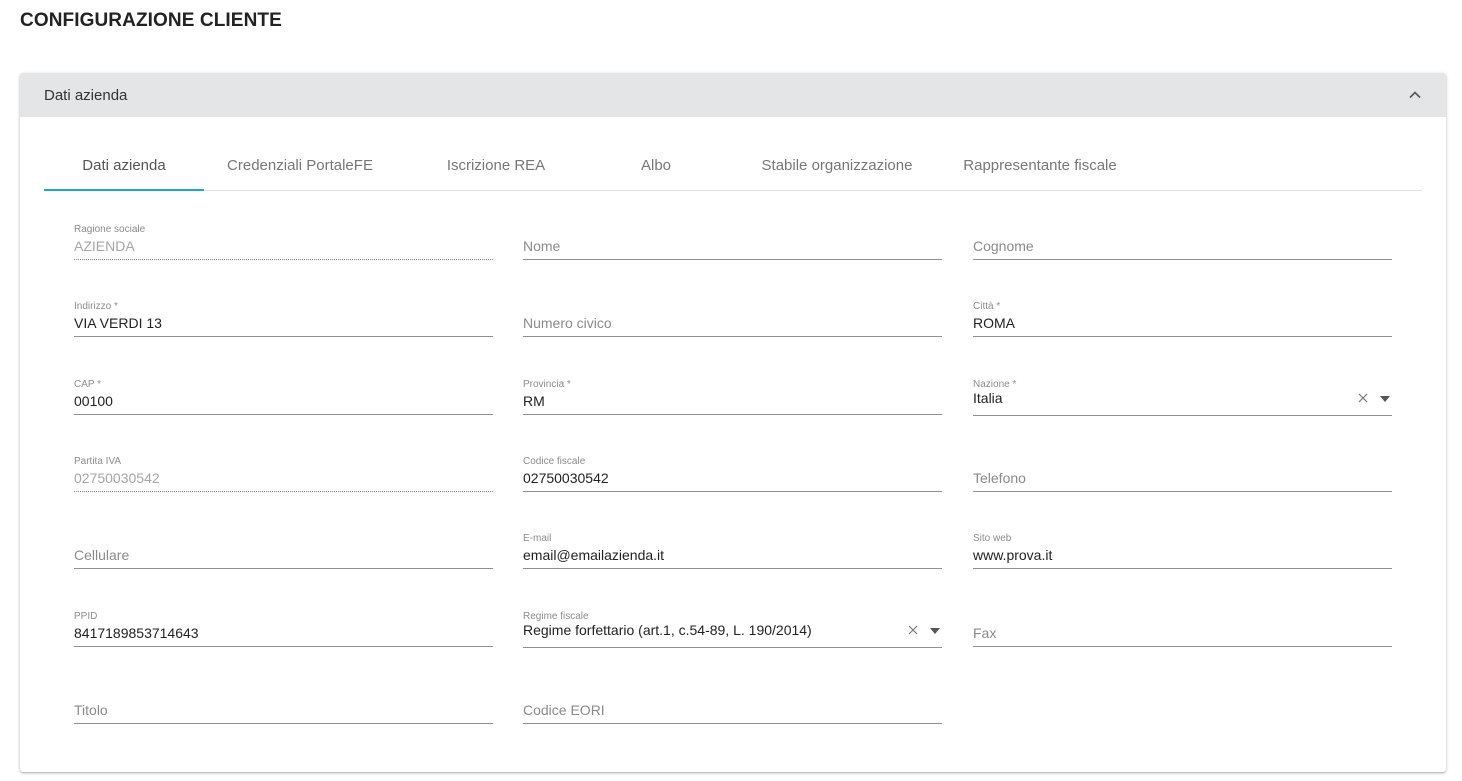 The height and width of the screenshot is (781, 1462). What do you see at coordinates (283, 325) in the screenshot?
I see `indirizzo-input: Indirizzo * VIA VERDI 13` at bounding box center [283, 325].